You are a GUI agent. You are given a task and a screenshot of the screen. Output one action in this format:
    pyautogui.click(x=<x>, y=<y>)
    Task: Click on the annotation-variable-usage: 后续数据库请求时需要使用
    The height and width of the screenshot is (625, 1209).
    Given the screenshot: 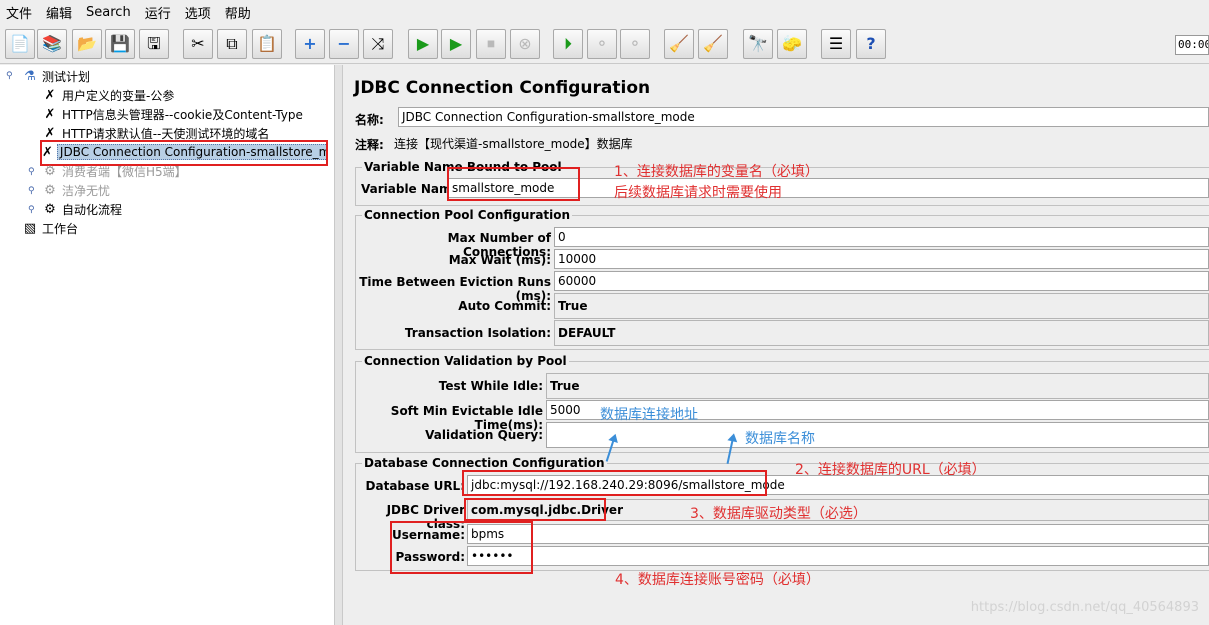 What is the action you would take?
    pyautogui.click(x=698, y=193)
    